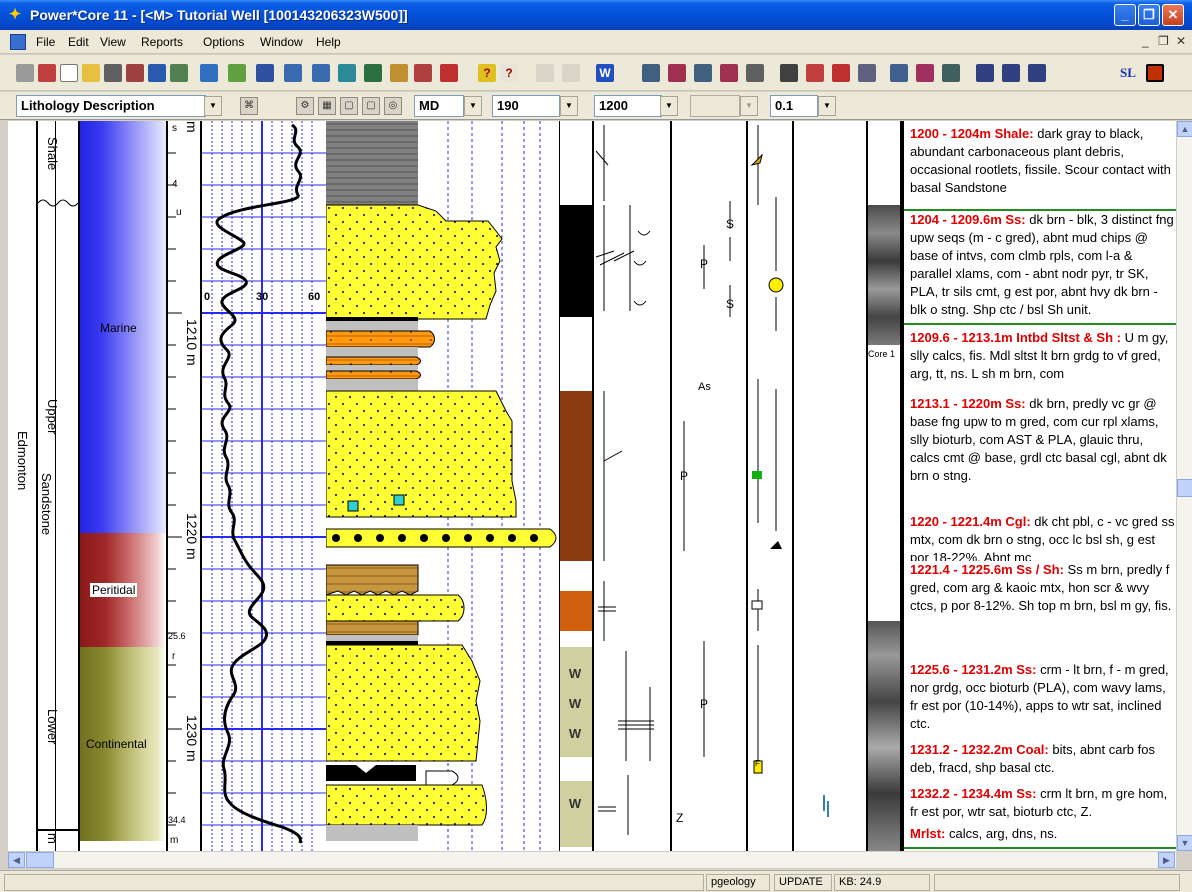  I want to click on tool-34-icon, so click(925, 73).